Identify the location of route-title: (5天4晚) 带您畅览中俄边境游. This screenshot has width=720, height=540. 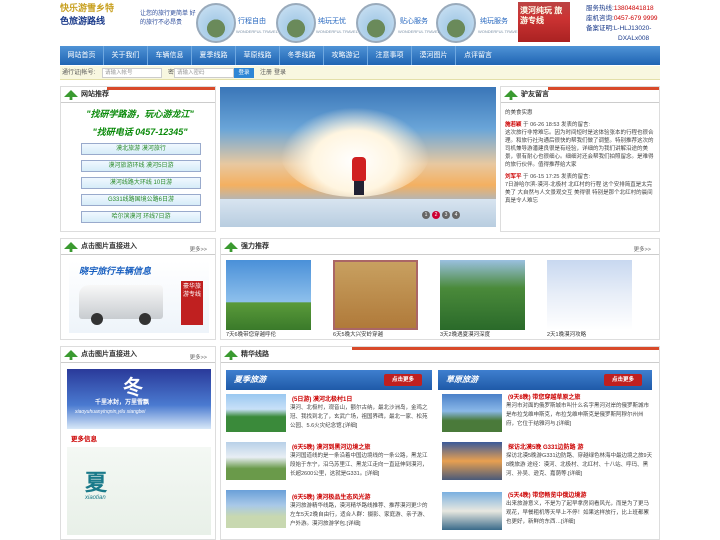
(547, 494).